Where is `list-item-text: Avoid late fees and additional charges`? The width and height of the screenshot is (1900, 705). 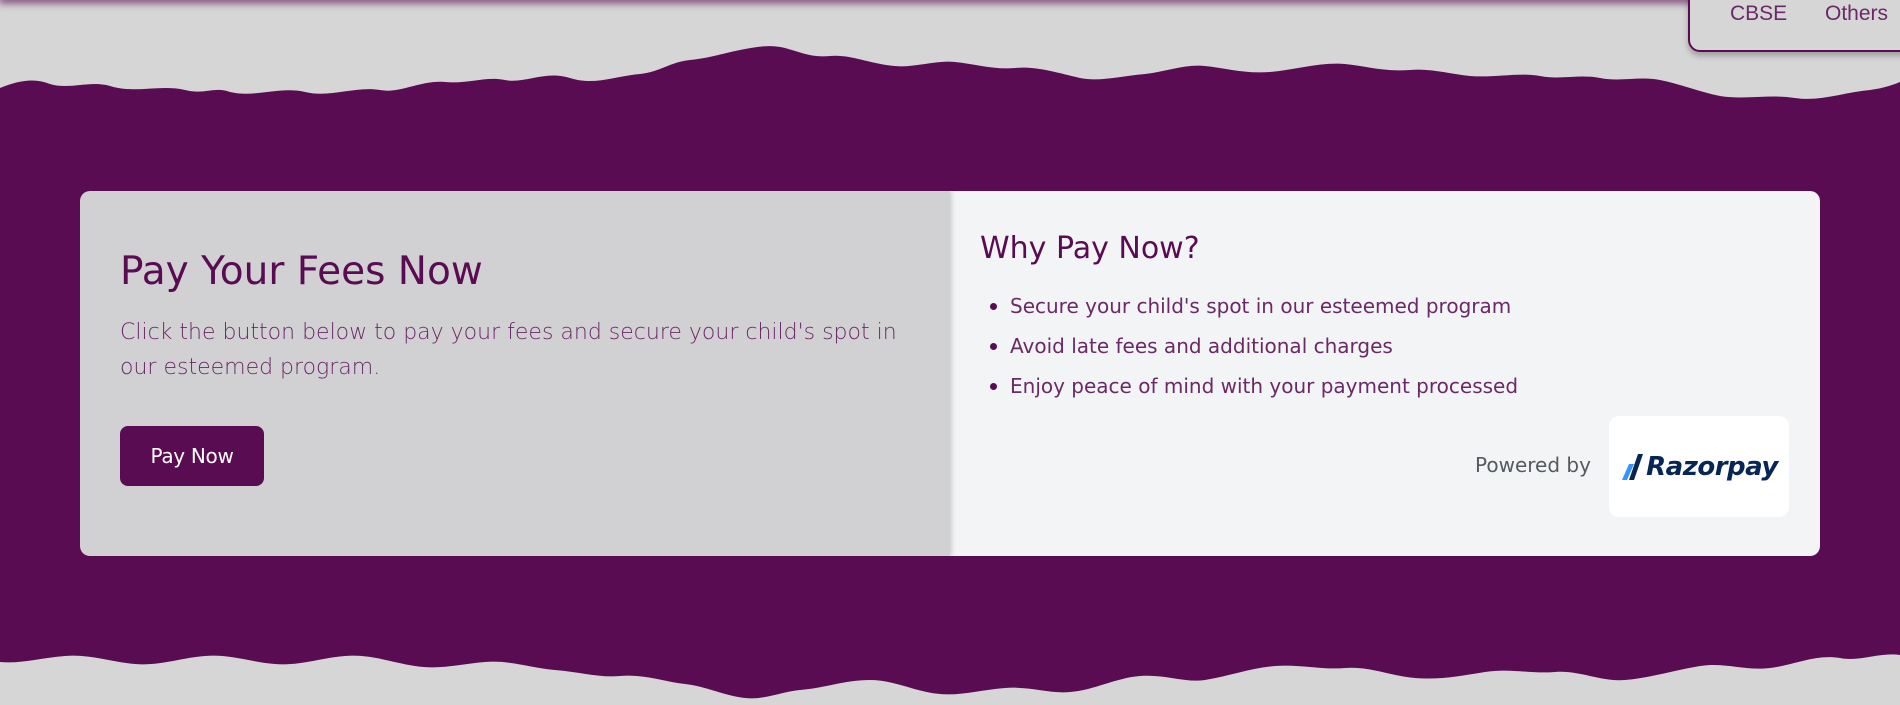 list-item-text: Avoid late fees and additional charges is located at coordinates (1201, 346).